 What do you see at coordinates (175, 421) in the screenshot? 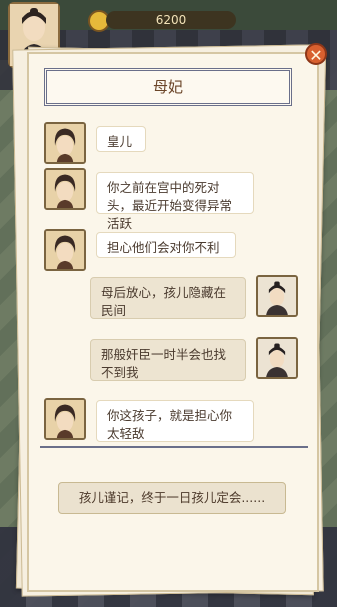
I see `message-bubble: 你这孩子，就是担心你太轻敌` at bounding box center [175, 421].